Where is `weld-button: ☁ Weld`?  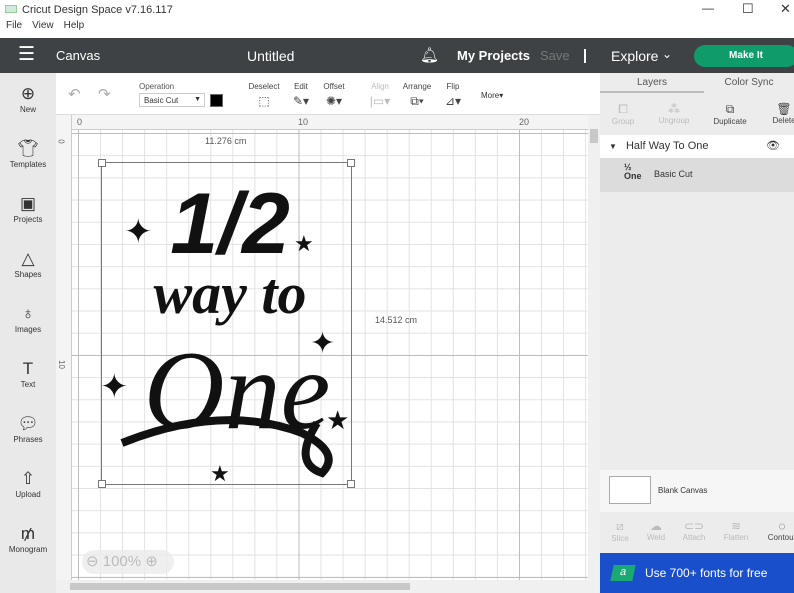 weld-button: ☁ Weld is located at coordinates (656, 529).